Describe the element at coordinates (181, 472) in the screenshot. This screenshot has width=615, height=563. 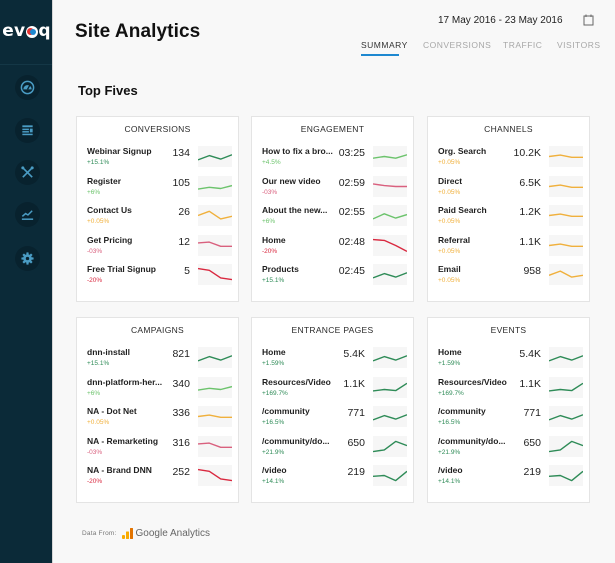
I see `item-value: 252` at that location.